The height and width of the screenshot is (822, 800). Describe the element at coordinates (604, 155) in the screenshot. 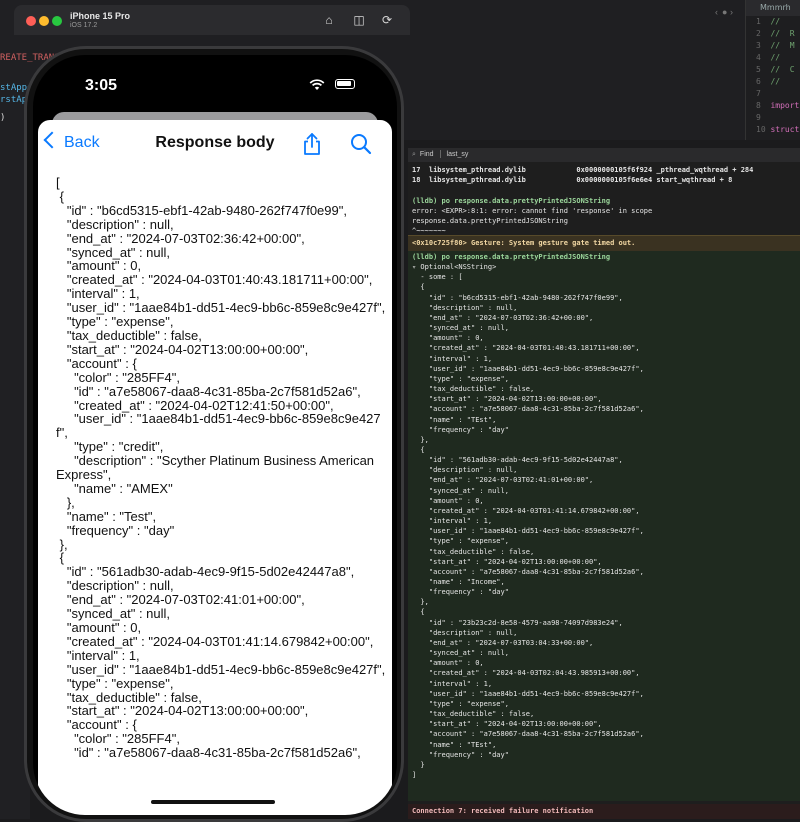

I see `console-filter-bar: ⌕ Find last_sy` at that location.